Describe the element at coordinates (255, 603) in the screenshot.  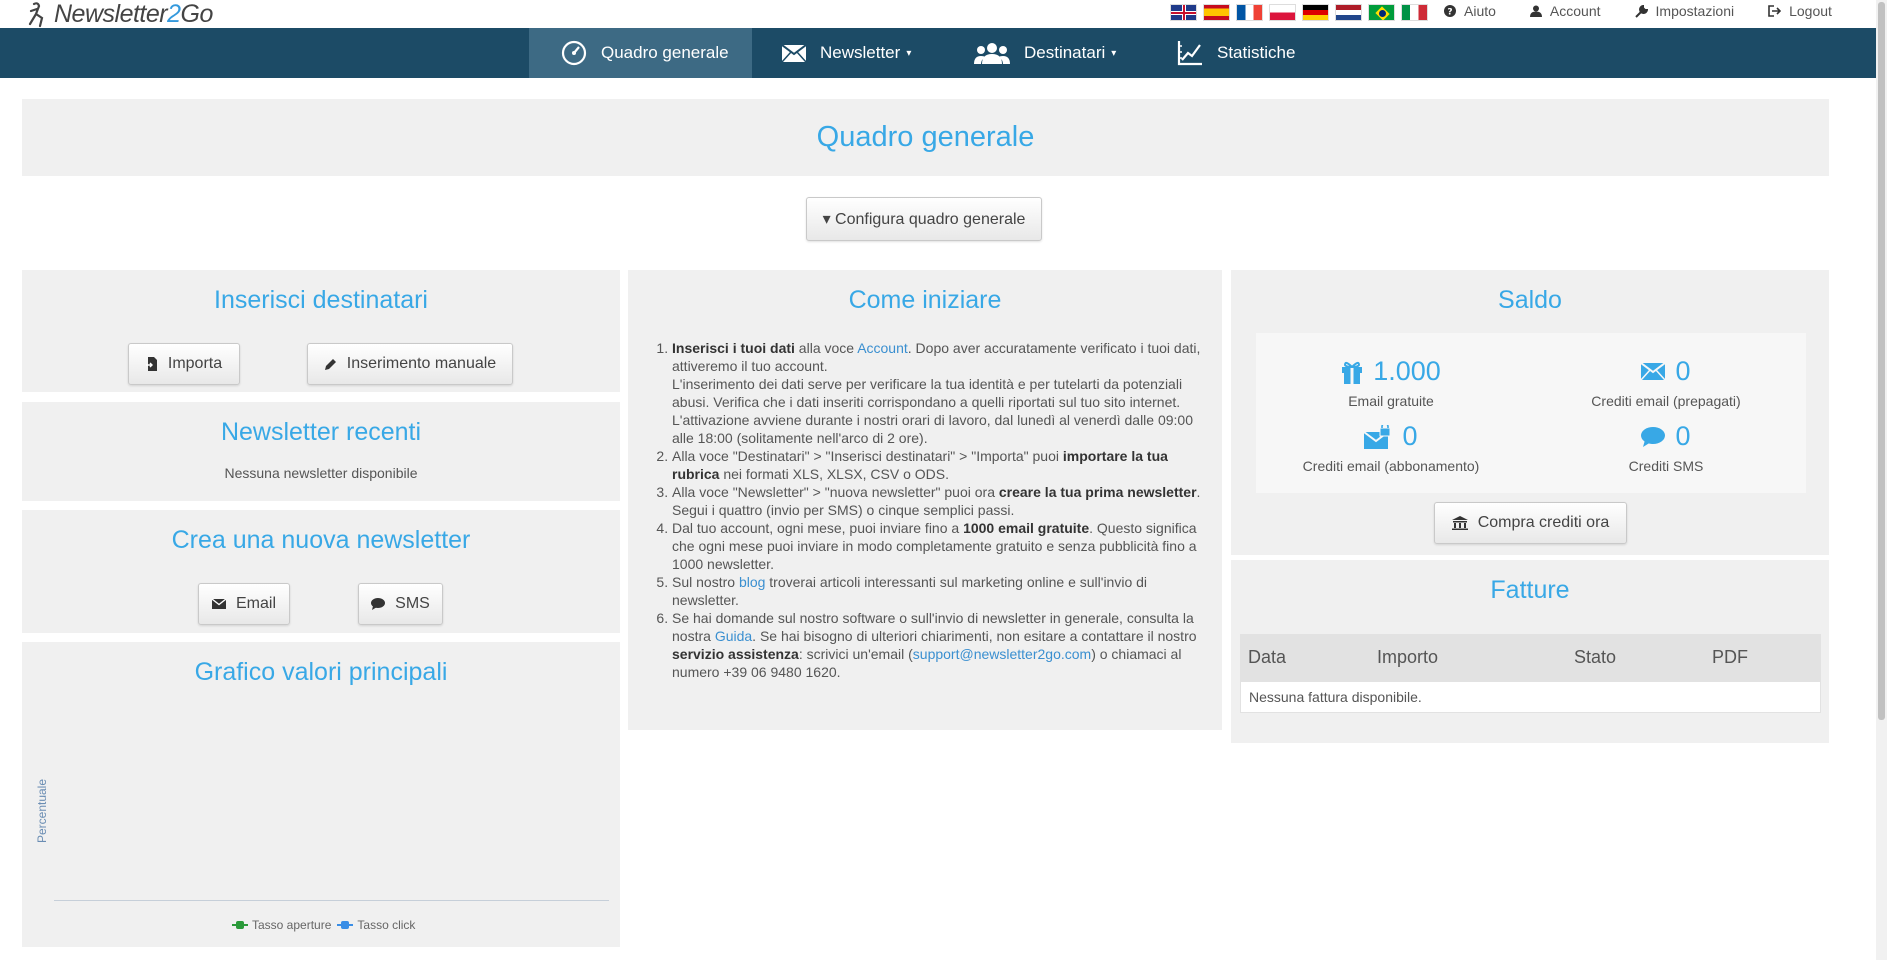
I see `create-email-label: Email` at that location.